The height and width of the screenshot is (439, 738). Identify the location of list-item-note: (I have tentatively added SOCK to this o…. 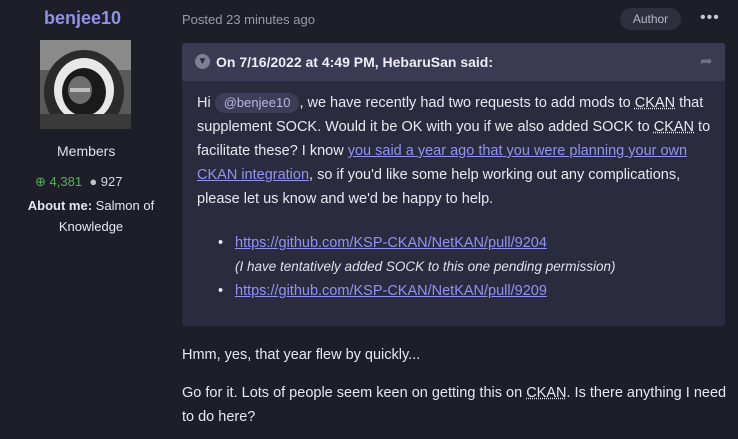
(425, 266).